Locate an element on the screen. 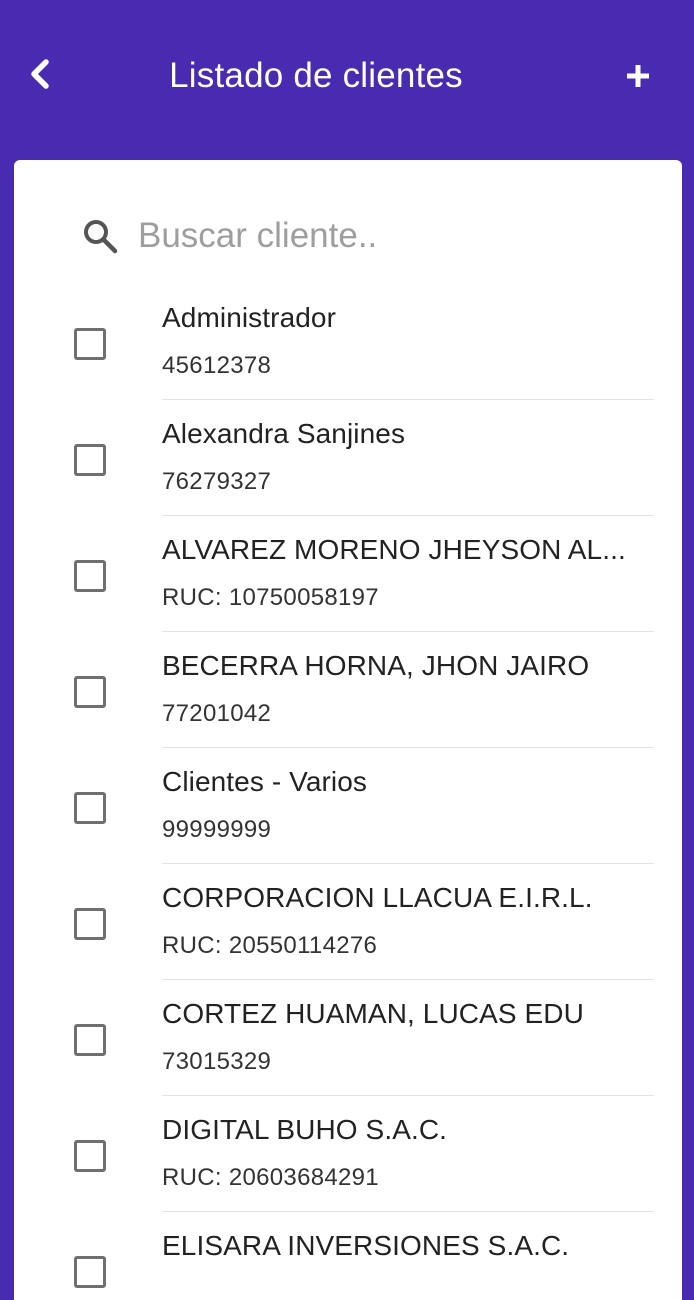 This screenshot has height=1300, width=694. client-document: 45612378 is located at coordinates (217, 365).